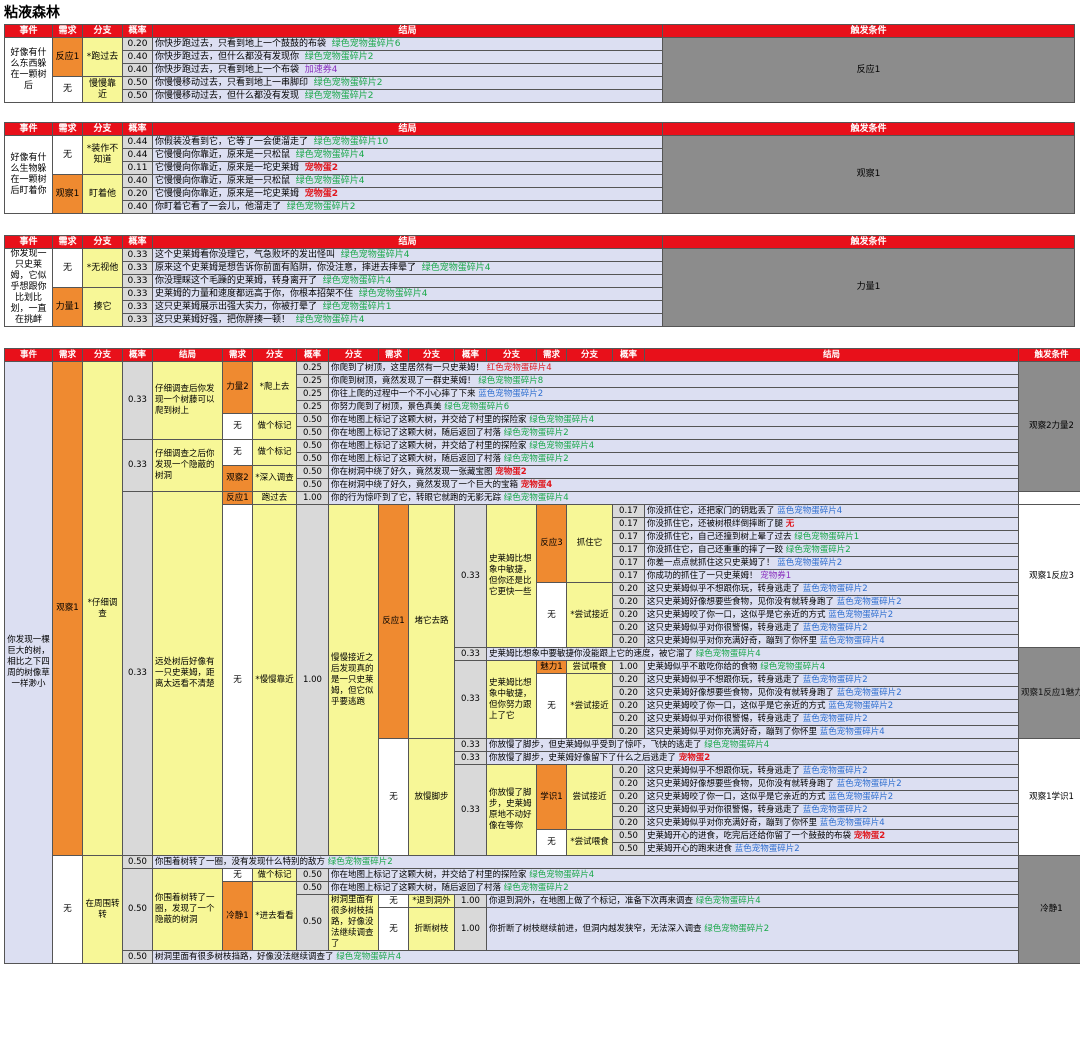 The height and width of the screenshot is (1043, 1080). What do you see at coordinates (702, 666) in the screenshot?
I see `outcome-text: 史莱姆似乎不敢吃你给的食物` at bounding box center [702, 666].